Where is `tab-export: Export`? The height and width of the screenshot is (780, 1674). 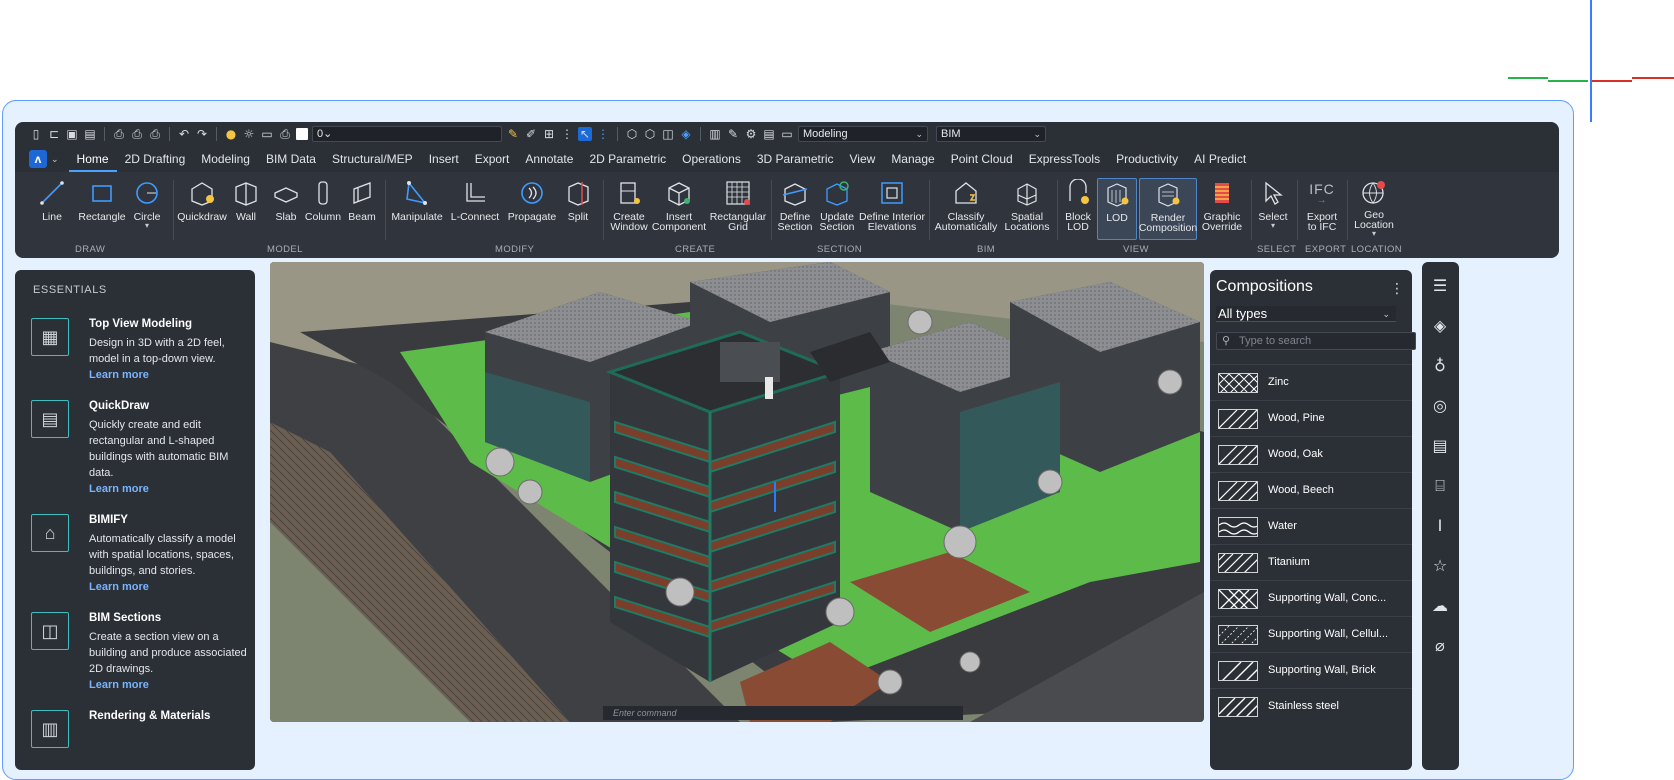
tab-export: Export is located at coordinates (492, 159).